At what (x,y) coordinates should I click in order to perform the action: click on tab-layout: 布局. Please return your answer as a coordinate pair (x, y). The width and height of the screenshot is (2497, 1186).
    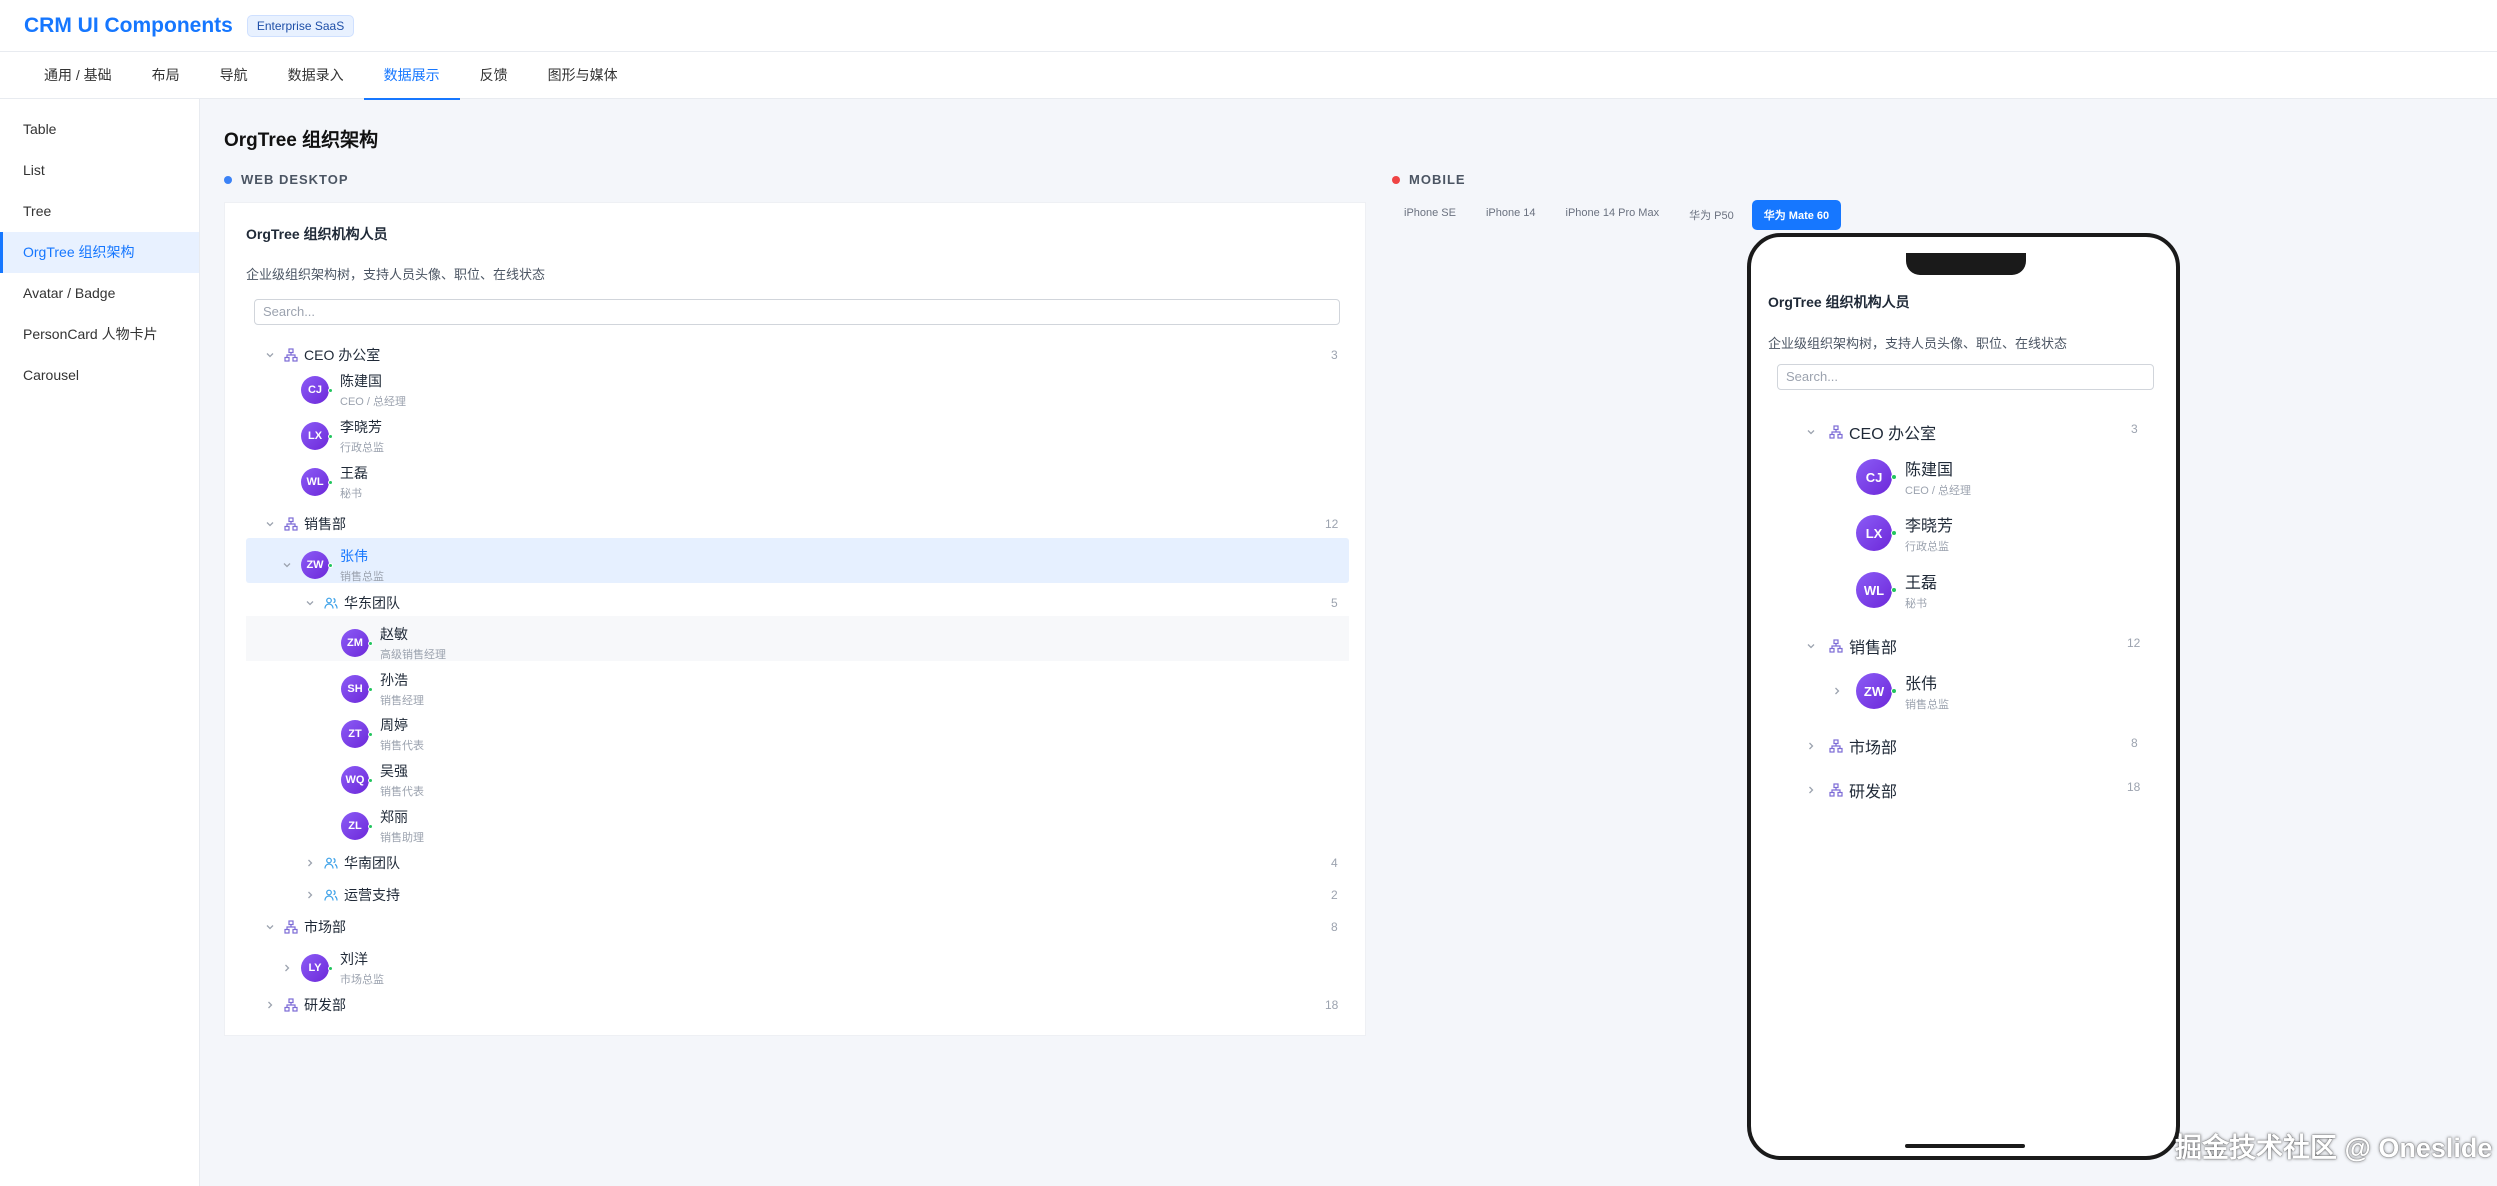
    Looking at the image, I should click on (166, 75).